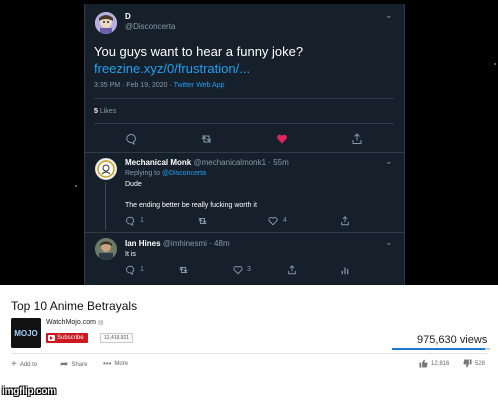 Image resolution: width=498 pixels, height=401 pixels. I want to click on imgflip-watermark: imgflip.com, so click(29, 391).